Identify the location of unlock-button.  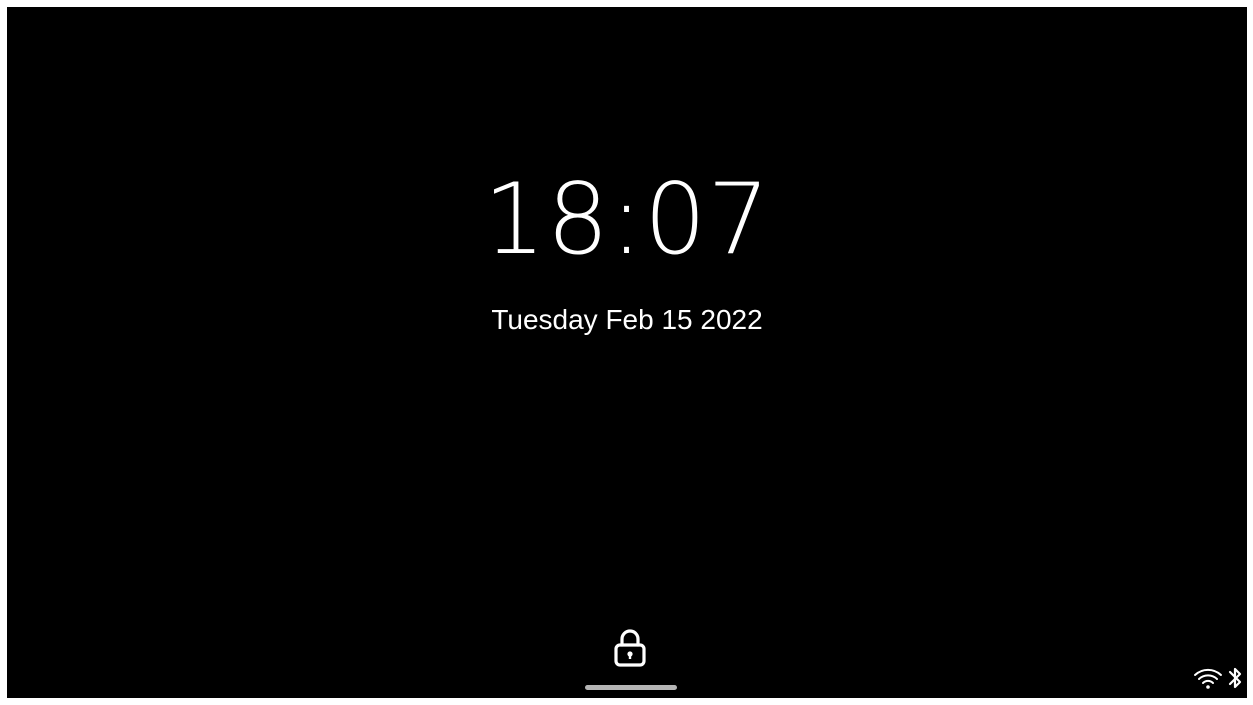
(630, 650).